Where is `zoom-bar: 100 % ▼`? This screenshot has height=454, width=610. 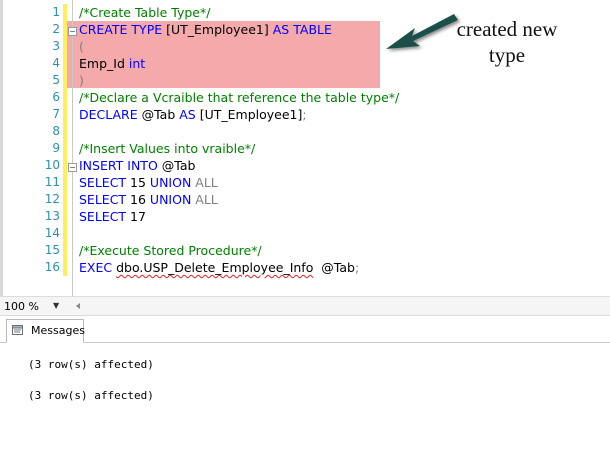
zoom-bar: 100 % ▼ is located at coordinates (305, 306).